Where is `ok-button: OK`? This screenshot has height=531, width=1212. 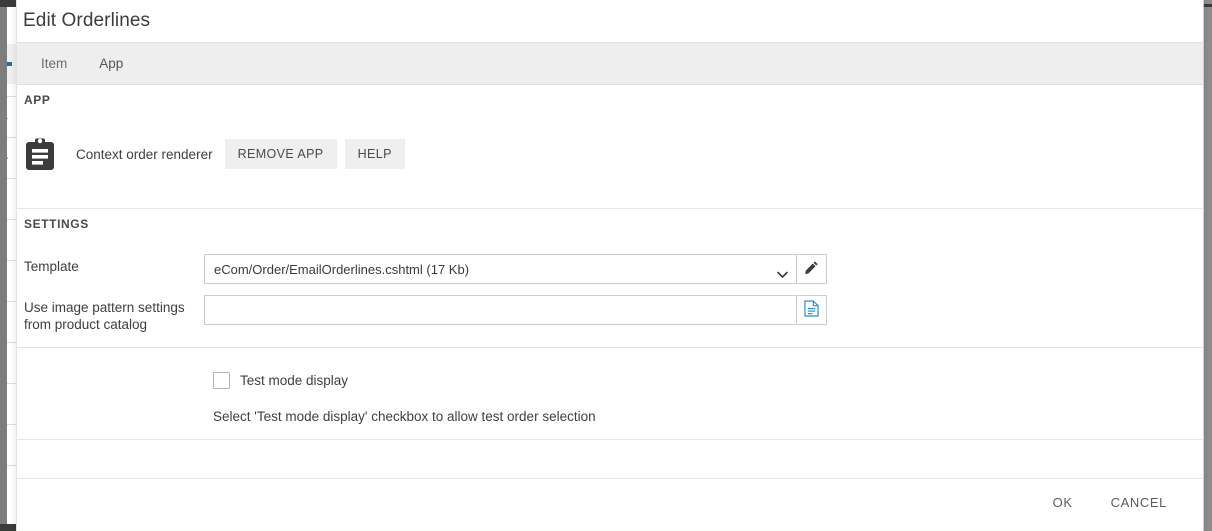 ok-button: OK is located at coordinates (1063, 502).